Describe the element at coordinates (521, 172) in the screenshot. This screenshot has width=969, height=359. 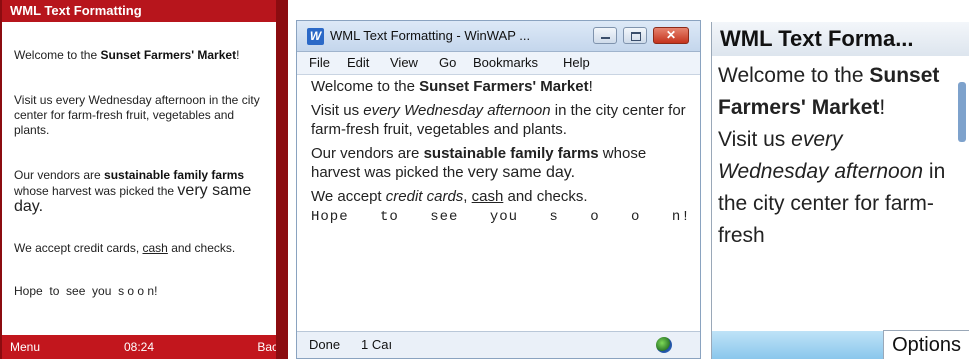
I see `same-day-text: very same day.` at that location.